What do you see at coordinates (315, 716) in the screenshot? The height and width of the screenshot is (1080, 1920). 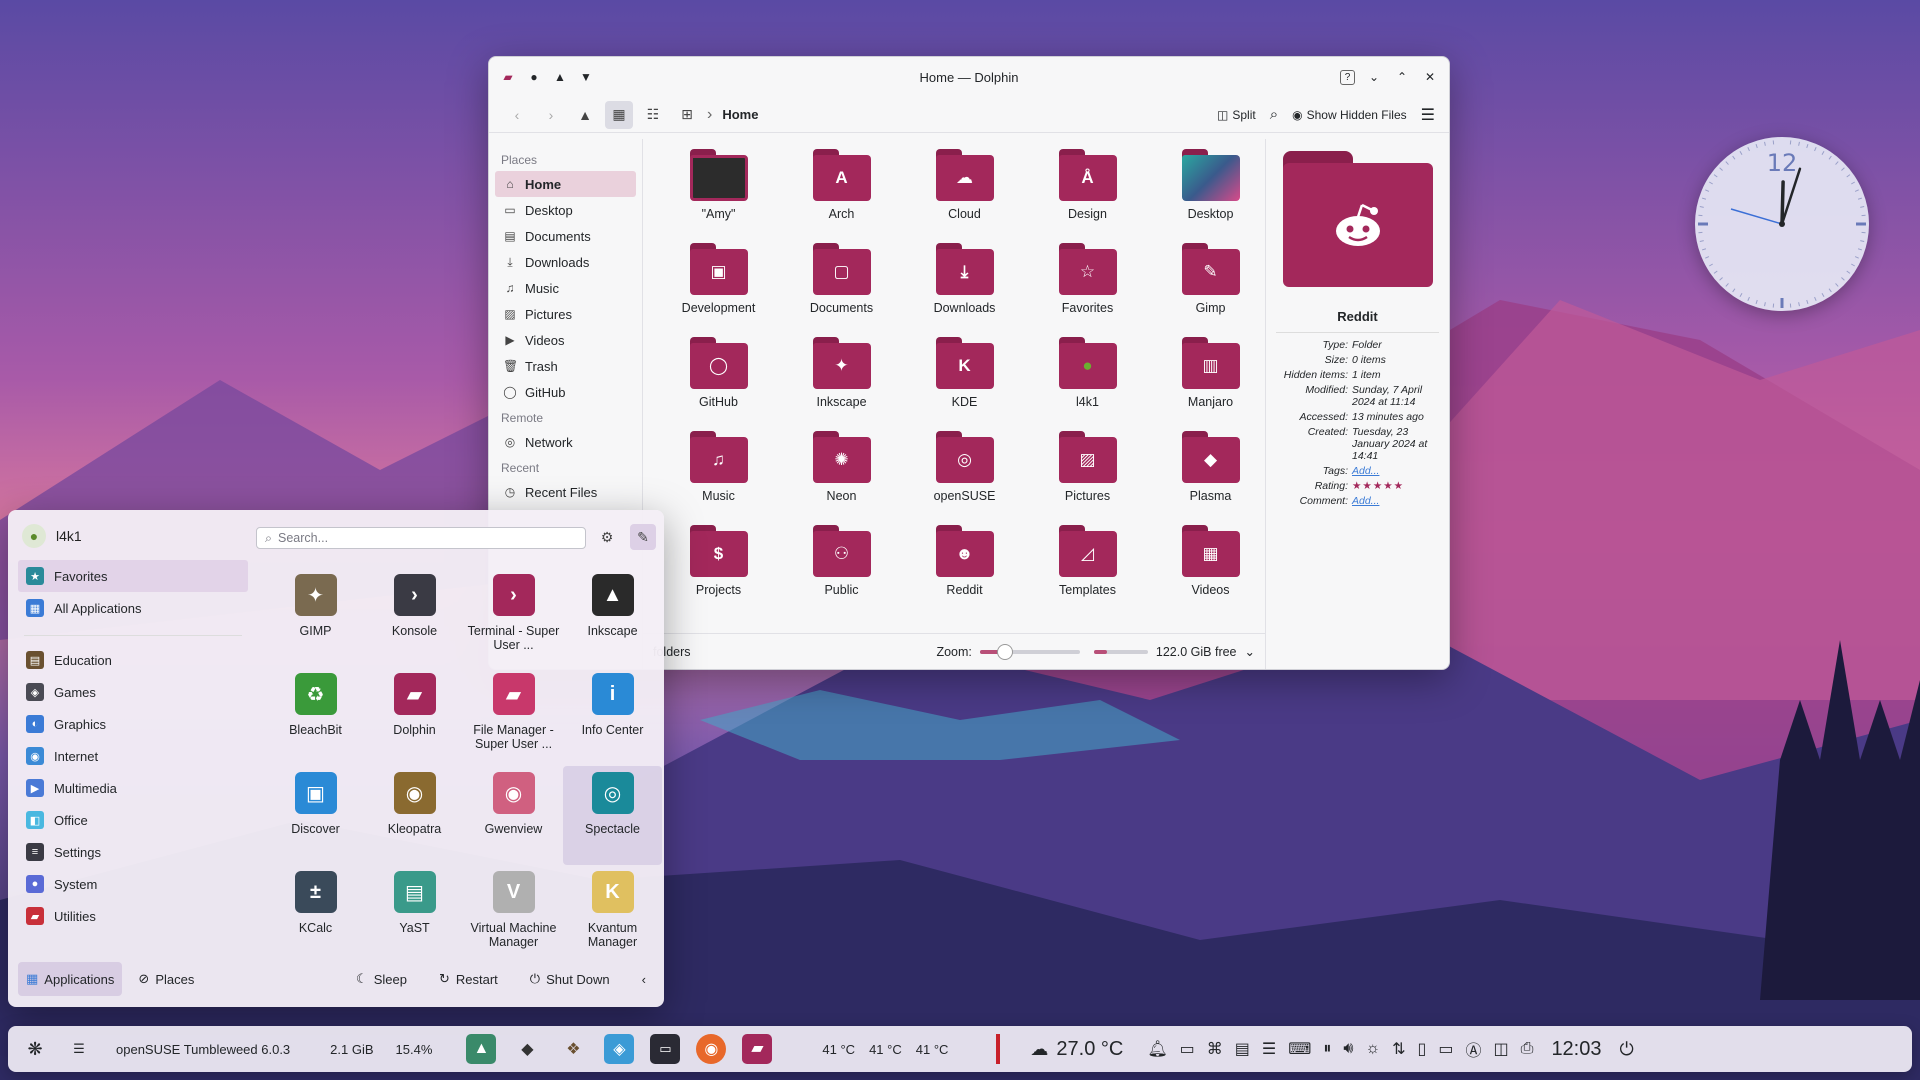 I see `app-bleachbit: ♻ BleachBit` at bounding box center [315, 716].